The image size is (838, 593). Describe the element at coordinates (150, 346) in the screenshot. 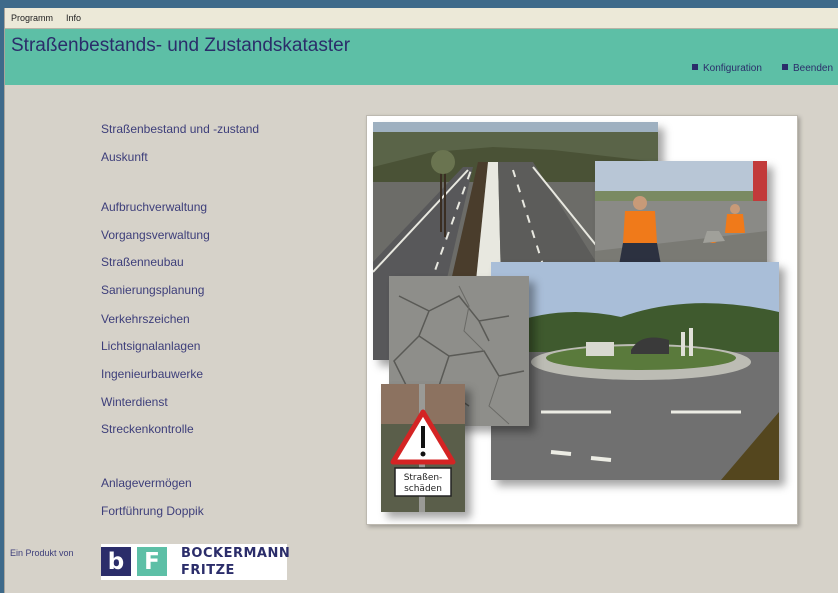

I see `nav-lichtsignalanlagen: Lichtsignalanlagen` at that location.